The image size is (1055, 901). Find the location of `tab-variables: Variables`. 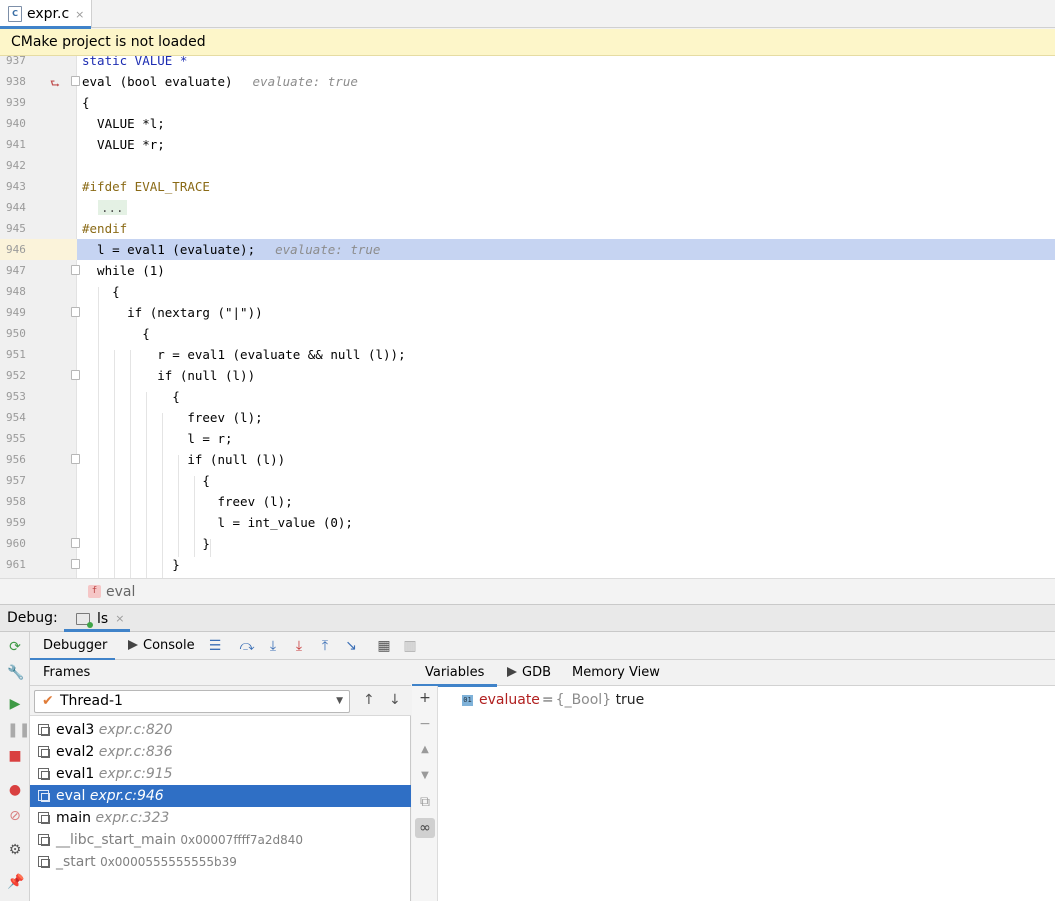

tab-variables: Variables is located at coordinates (455, 673).